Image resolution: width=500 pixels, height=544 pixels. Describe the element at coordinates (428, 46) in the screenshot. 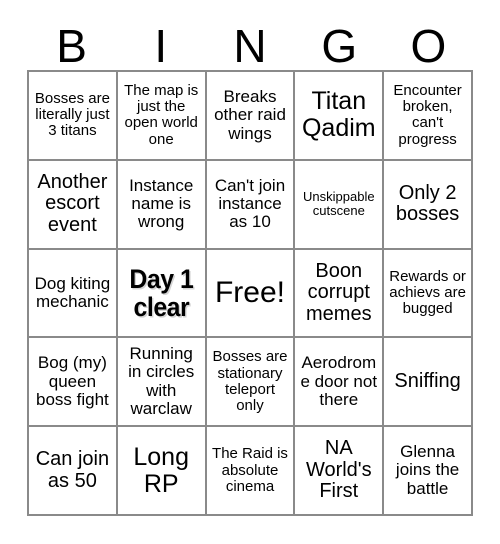

I see `bingo-header-letter-o: O` at that location.